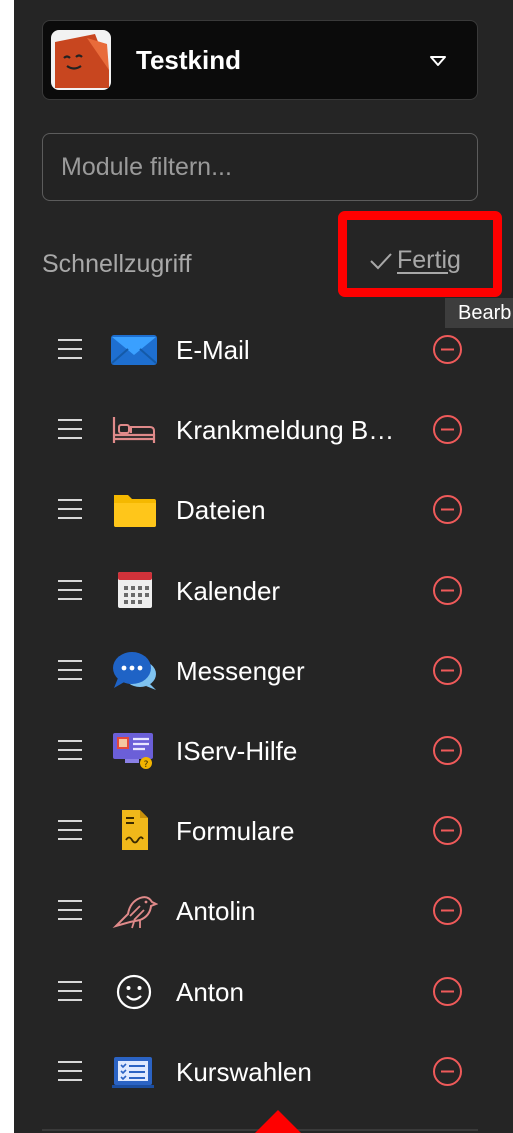  What do you see at coordinates (263, 910) in the screenshot?
I see `list-item: Antolin` at bounding box center [263, 910].